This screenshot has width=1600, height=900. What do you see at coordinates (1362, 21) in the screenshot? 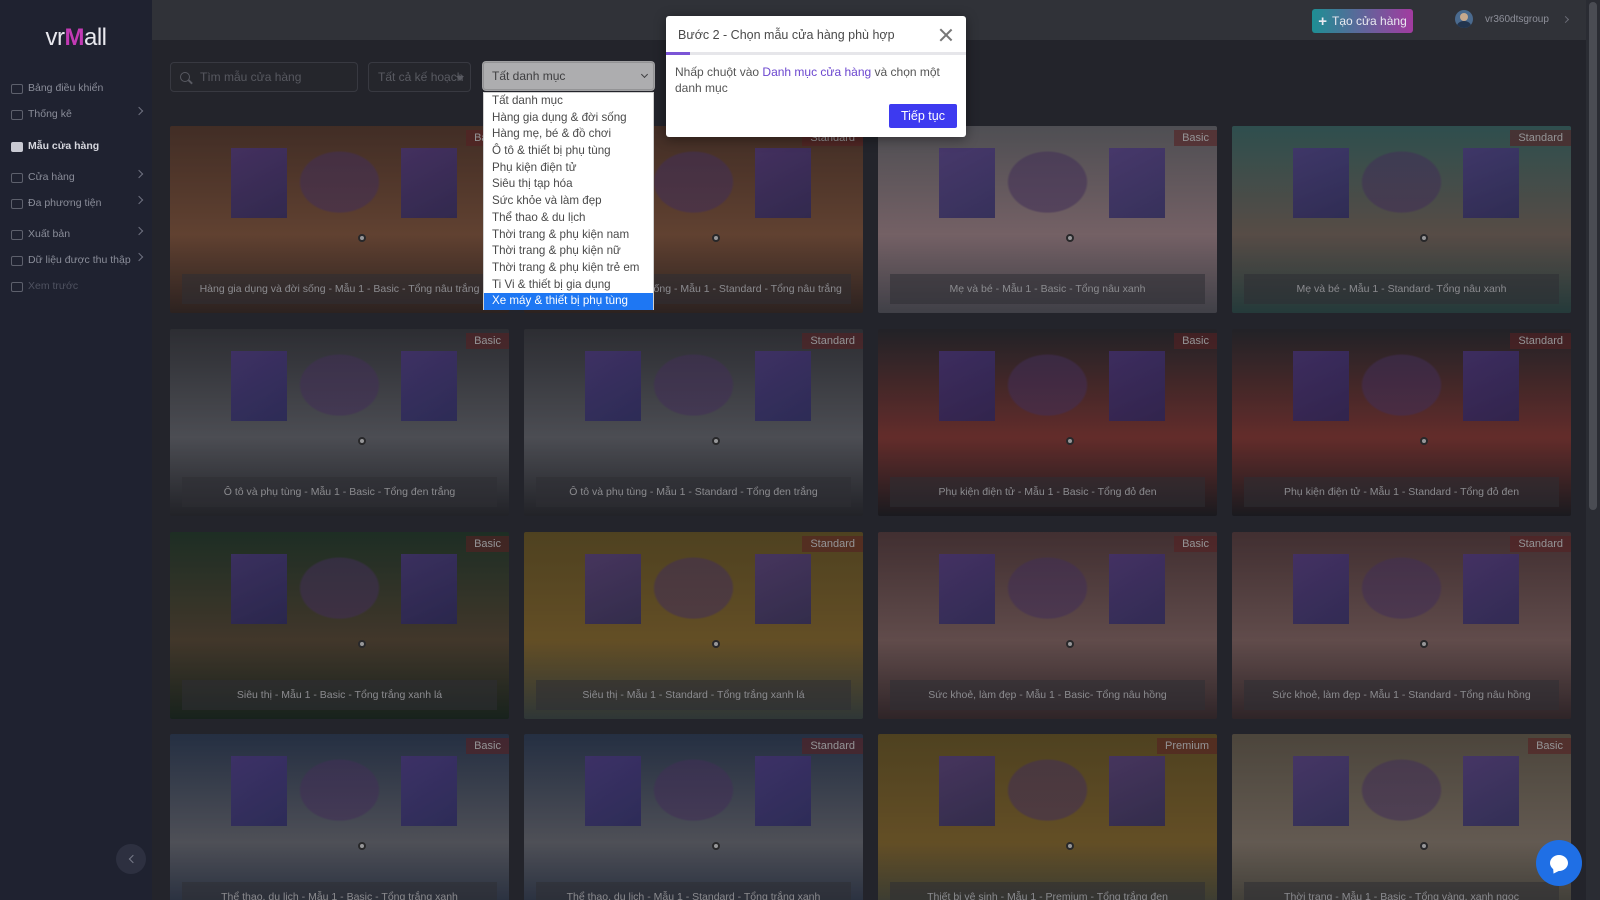
I see `create-store-button: + Tạo cửa hàng` at bounding box center [1362, 21].